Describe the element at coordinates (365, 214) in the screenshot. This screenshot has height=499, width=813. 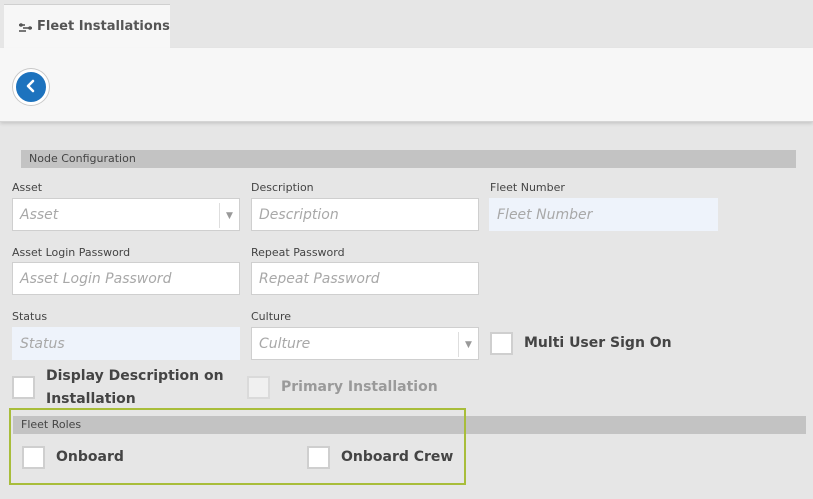
I see `description-input: Description` at that location.